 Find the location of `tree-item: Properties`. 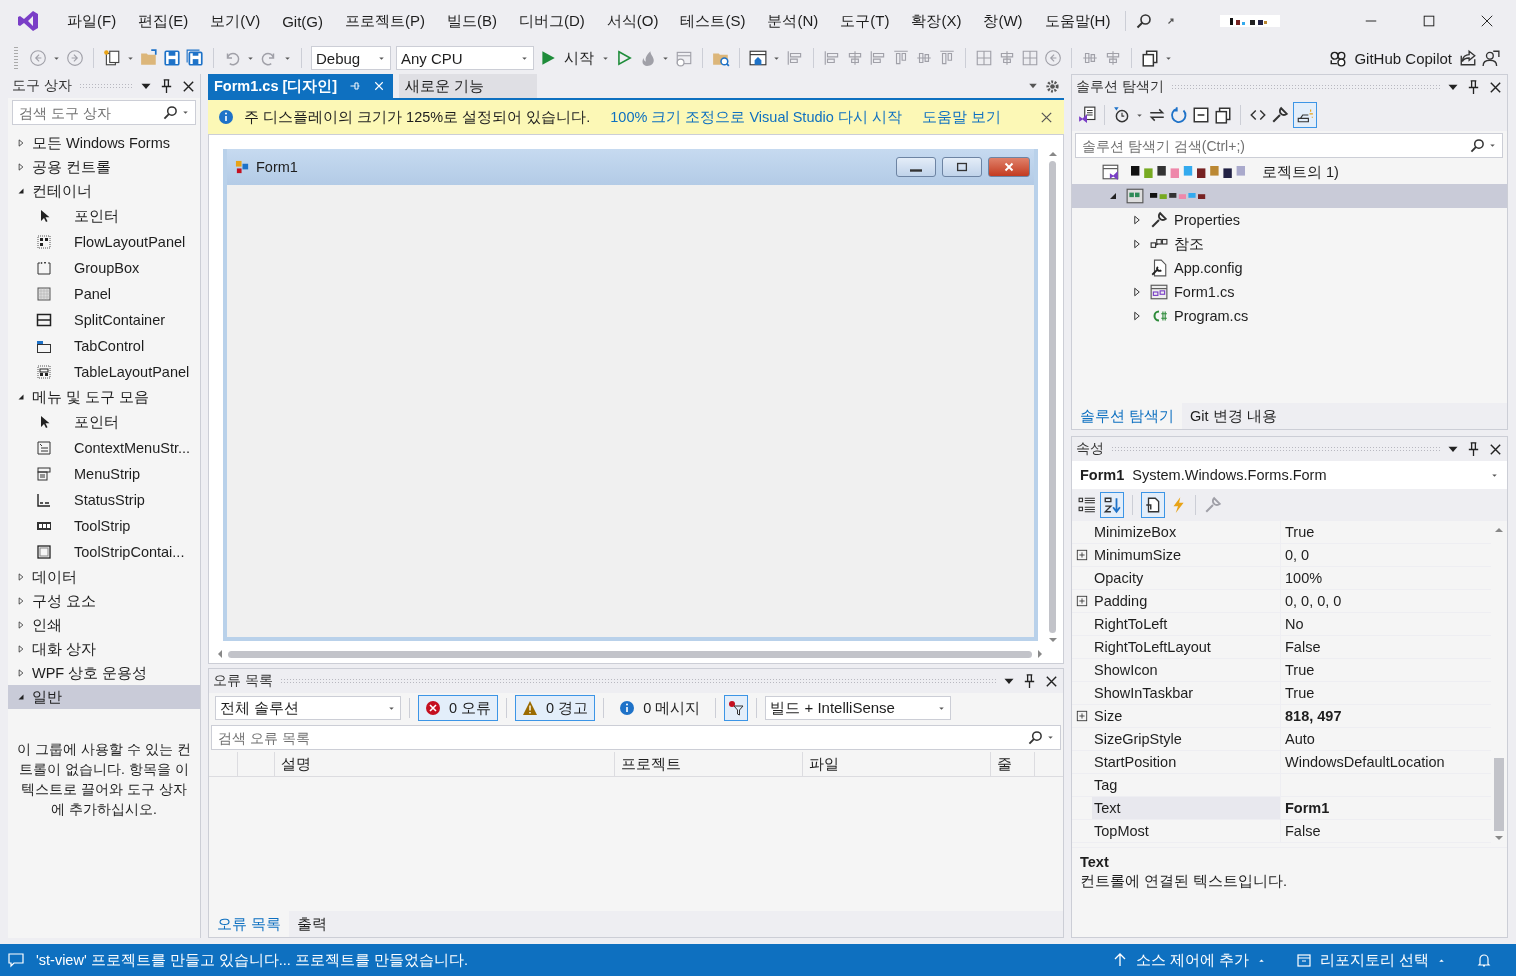

tree-item: Properties is located at coordinates (1289, 220).